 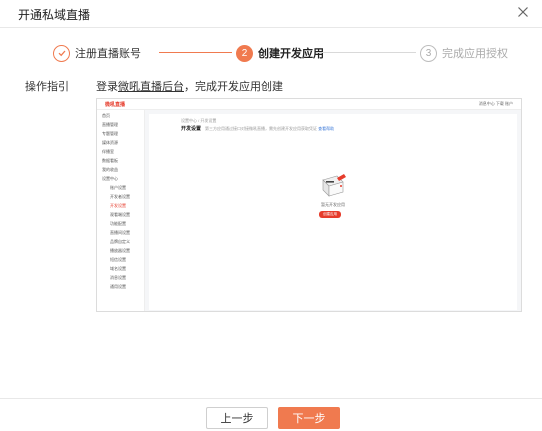 I want to click on step-authorize-app: 3 完成应用授权, so click(x=464, y=53).